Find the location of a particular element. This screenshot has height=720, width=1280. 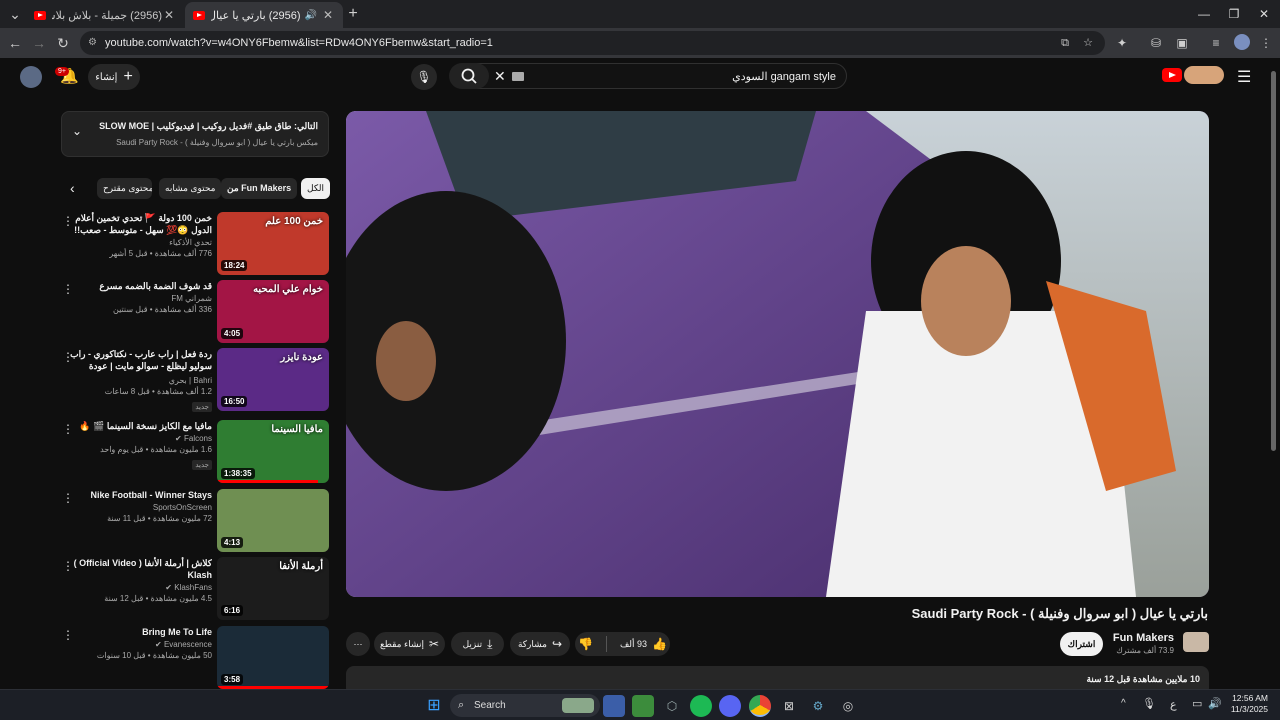

xbox-icon: ⊠ is located at coordinates (789, 706).